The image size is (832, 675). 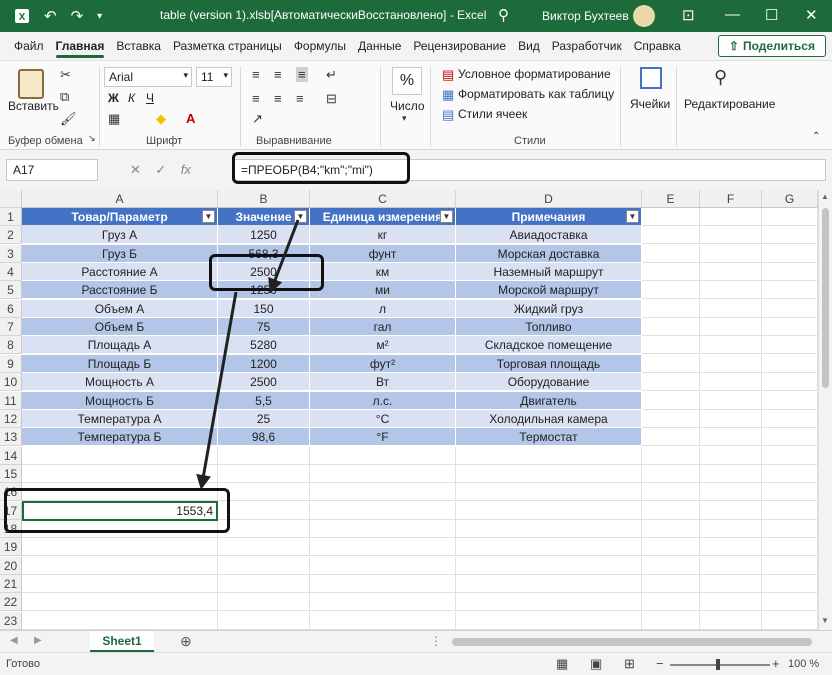 What do you see at coordinates (729, 104) in the screenshot?
I see `editing-button: Редактирование` at bounding box center [729, 104].